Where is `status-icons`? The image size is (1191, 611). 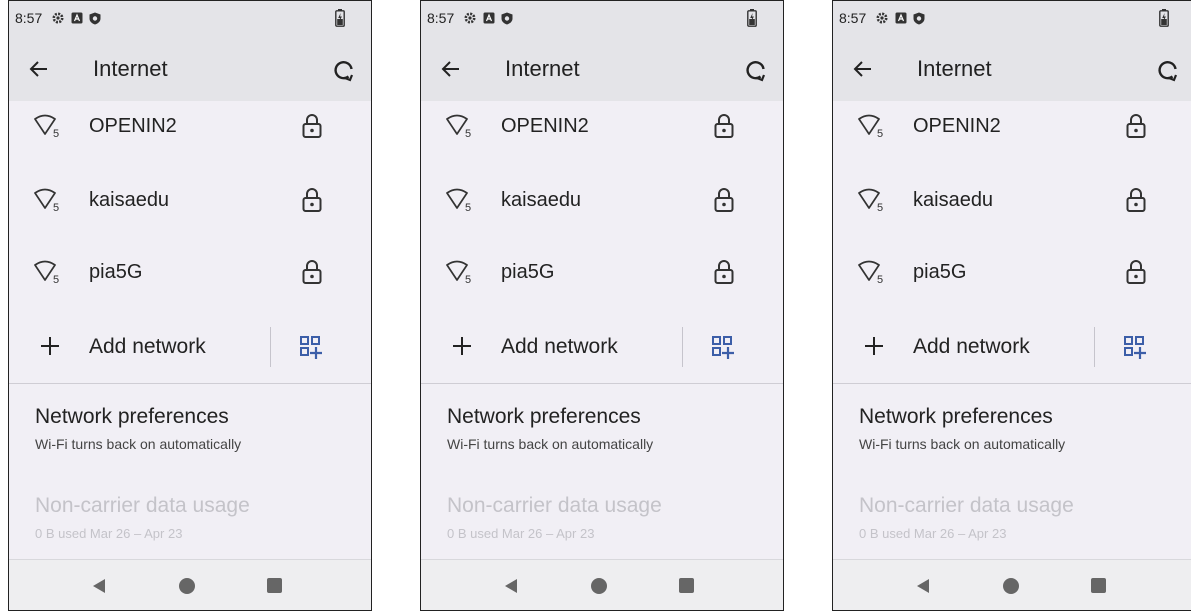 status-icons is located at coordinates (900, 18).